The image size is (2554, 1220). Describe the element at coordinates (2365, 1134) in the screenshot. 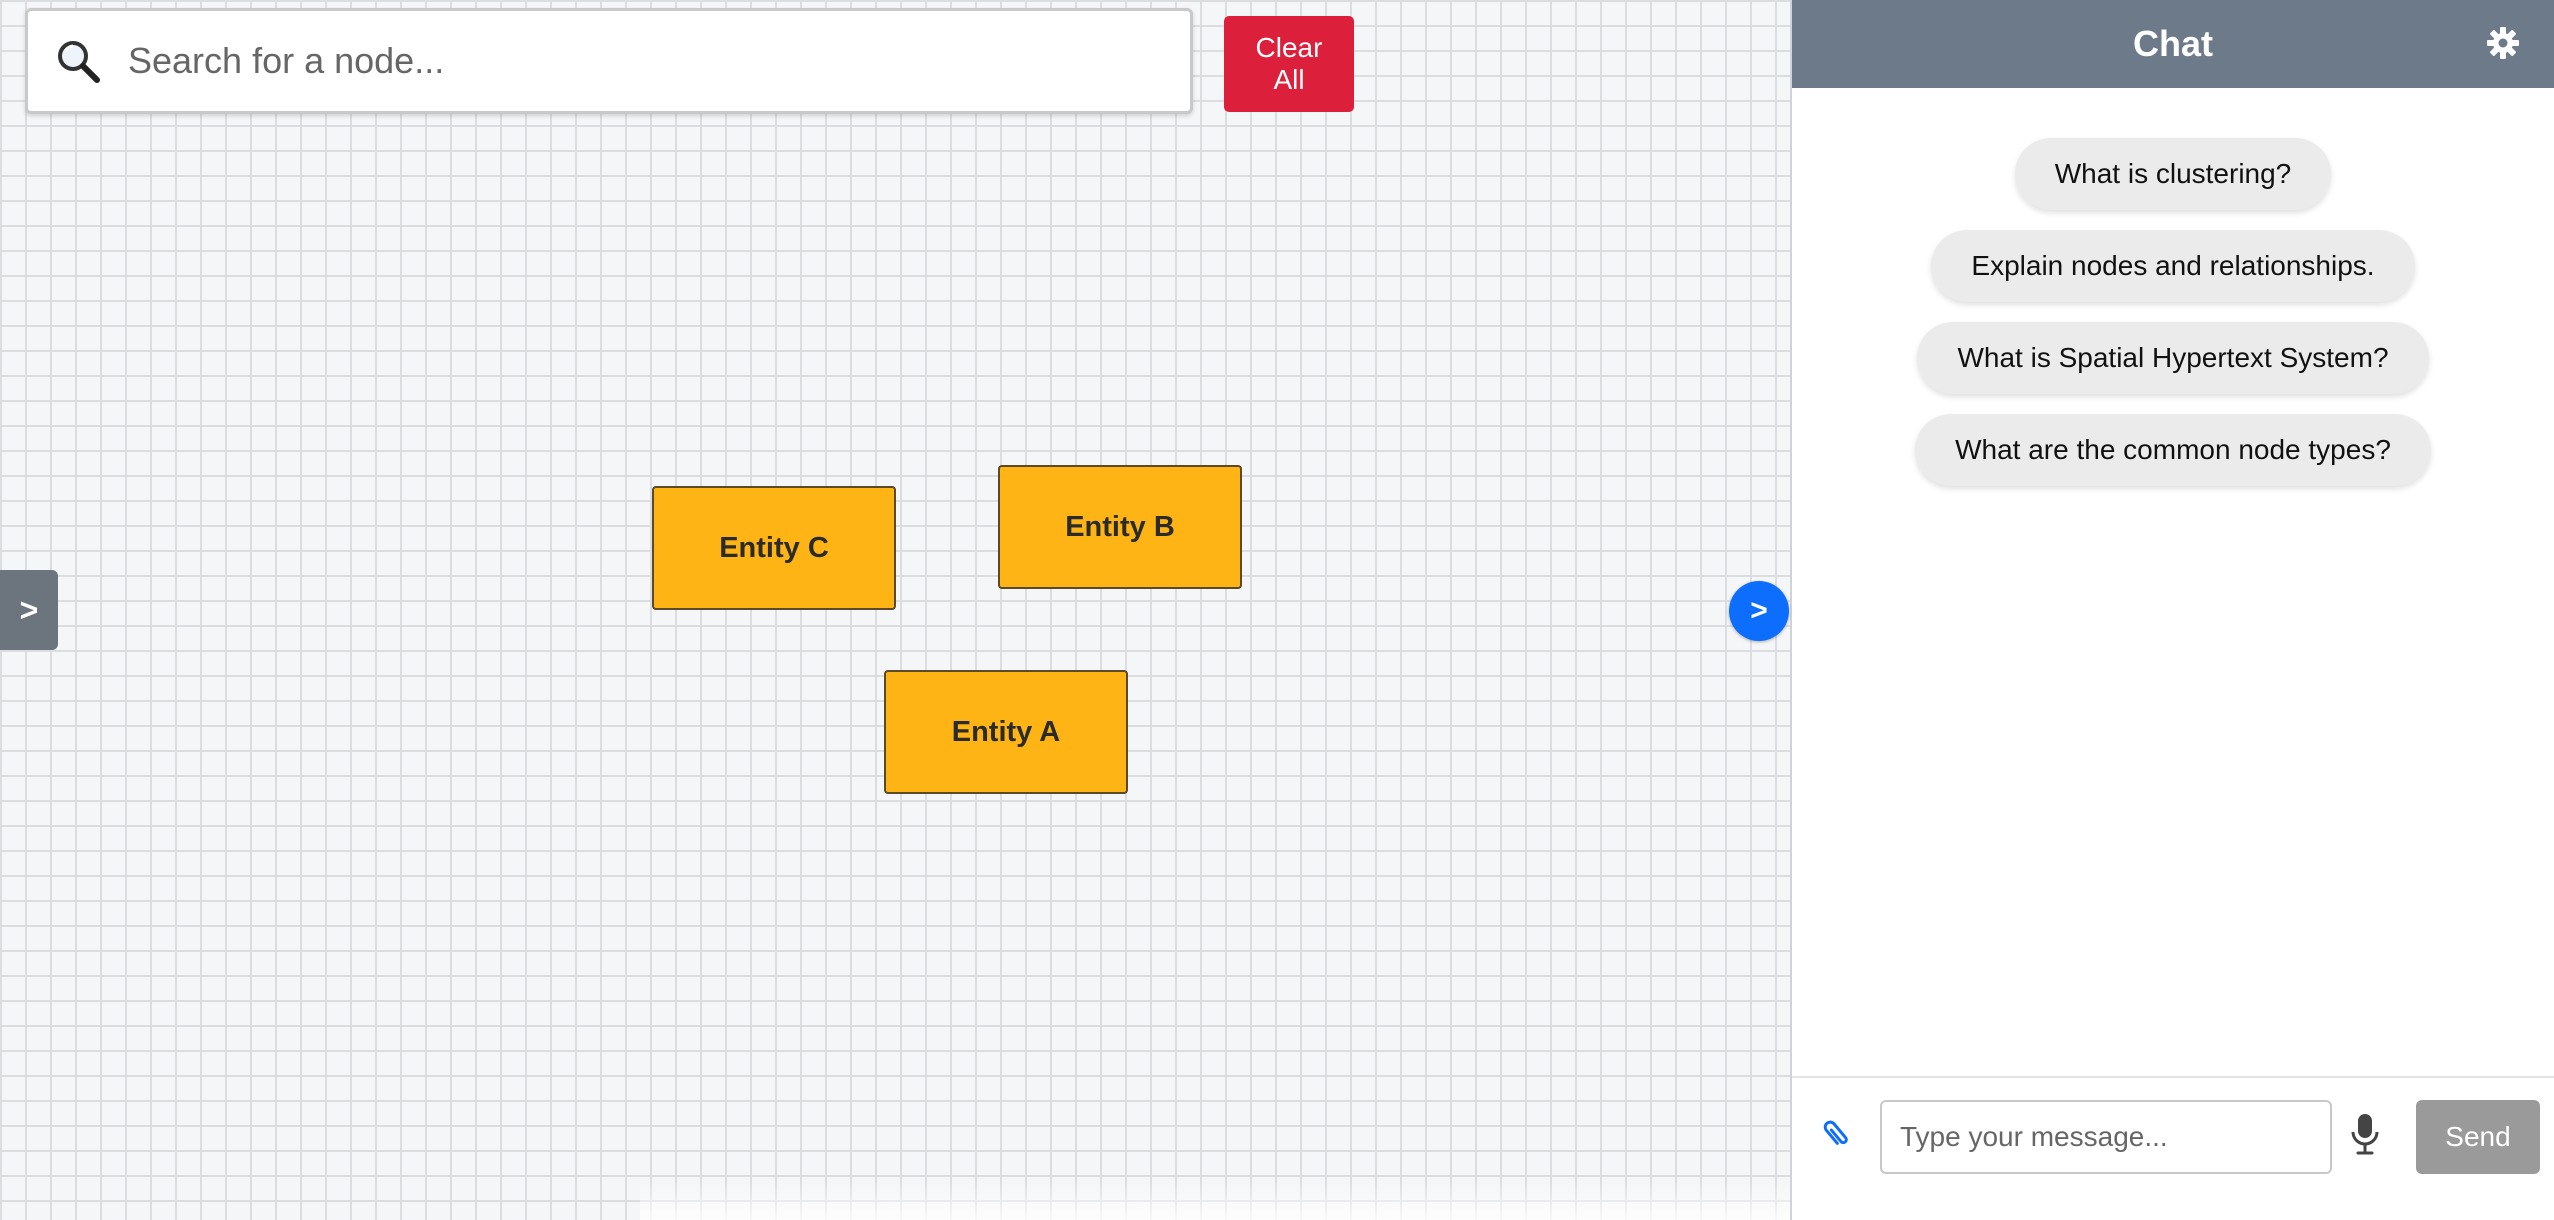

I see `microphone-icon` at that location.